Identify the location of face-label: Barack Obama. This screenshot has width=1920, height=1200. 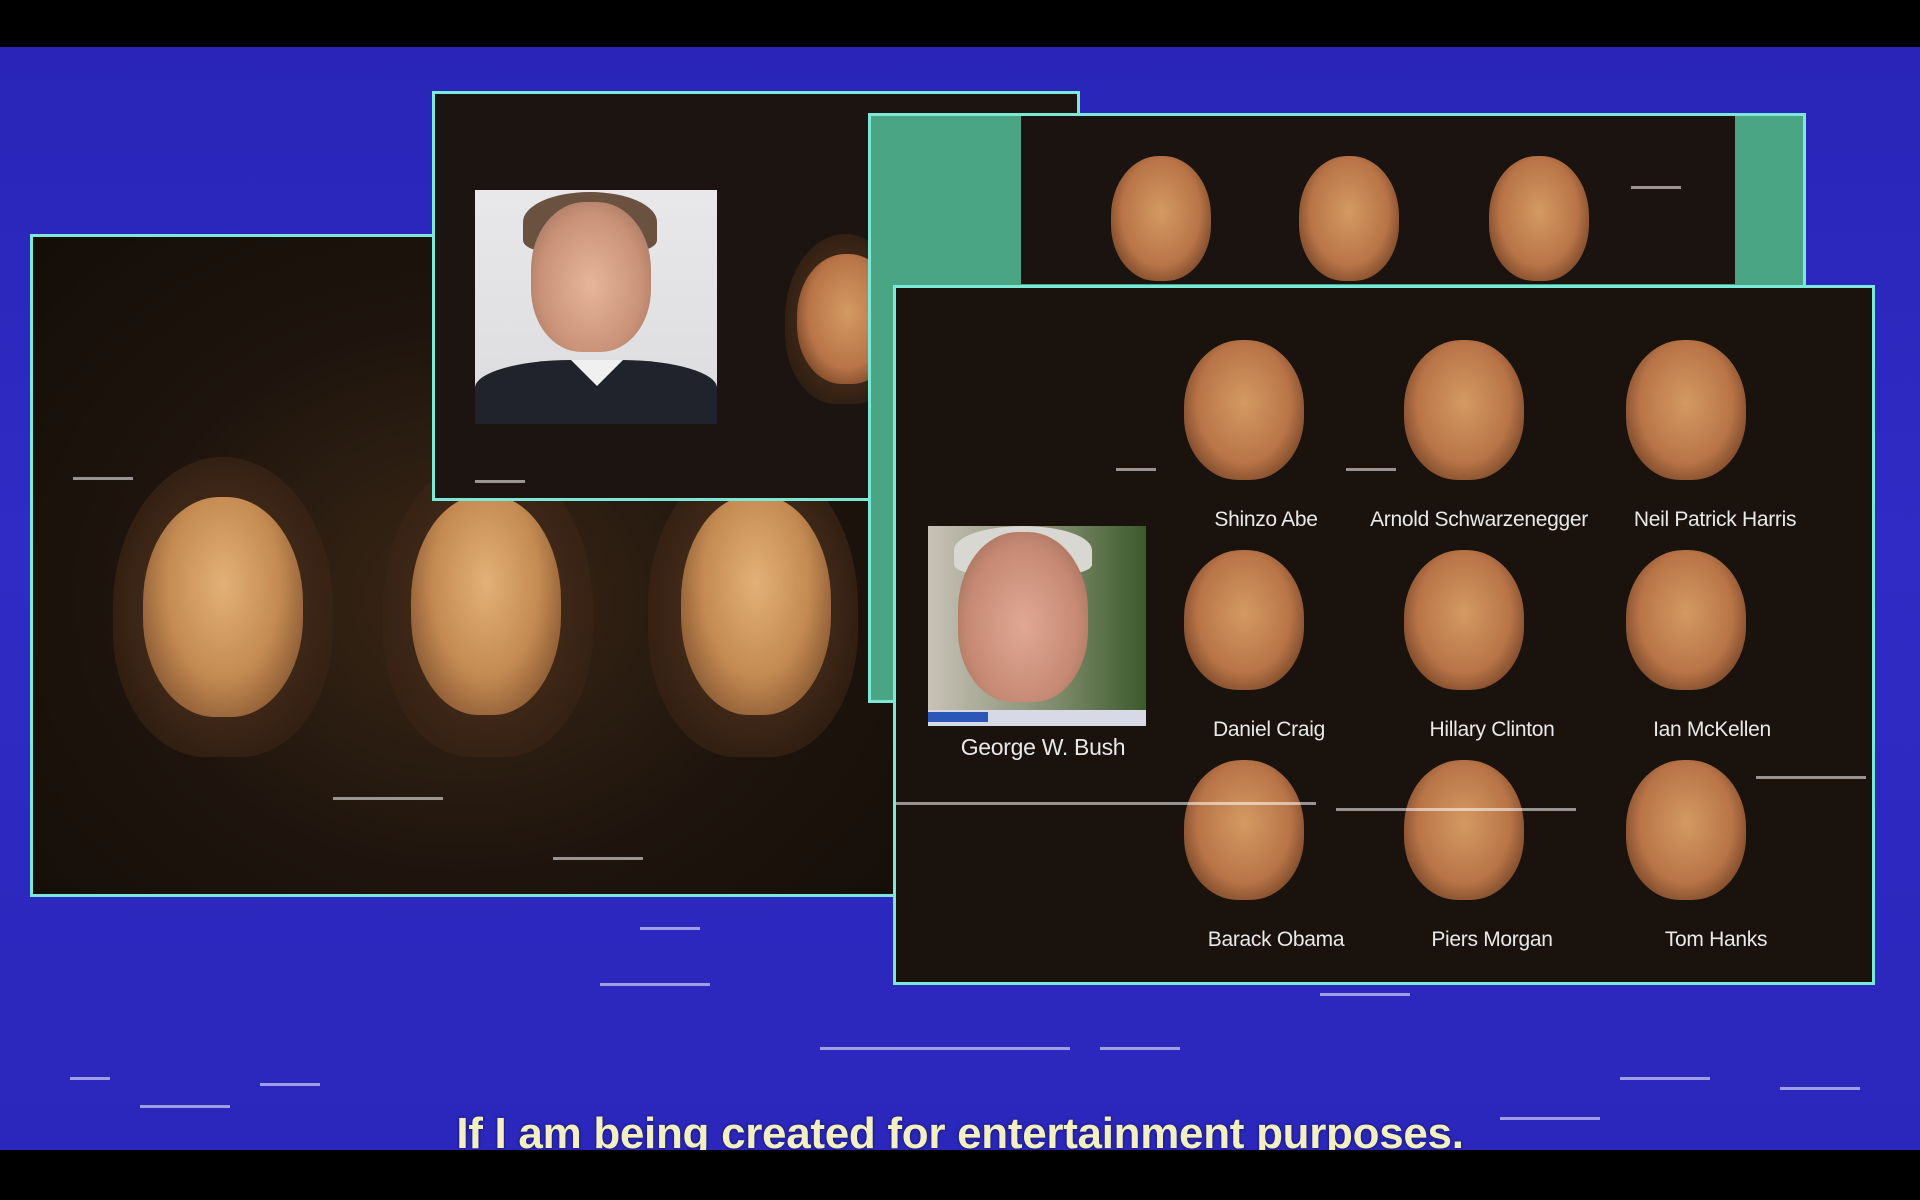
(1276, 939).